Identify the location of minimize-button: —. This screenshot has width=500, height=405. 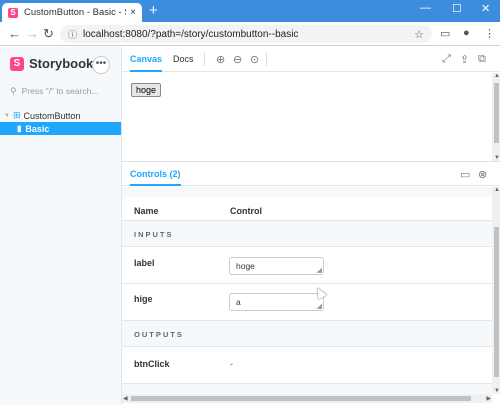
(425, 8).